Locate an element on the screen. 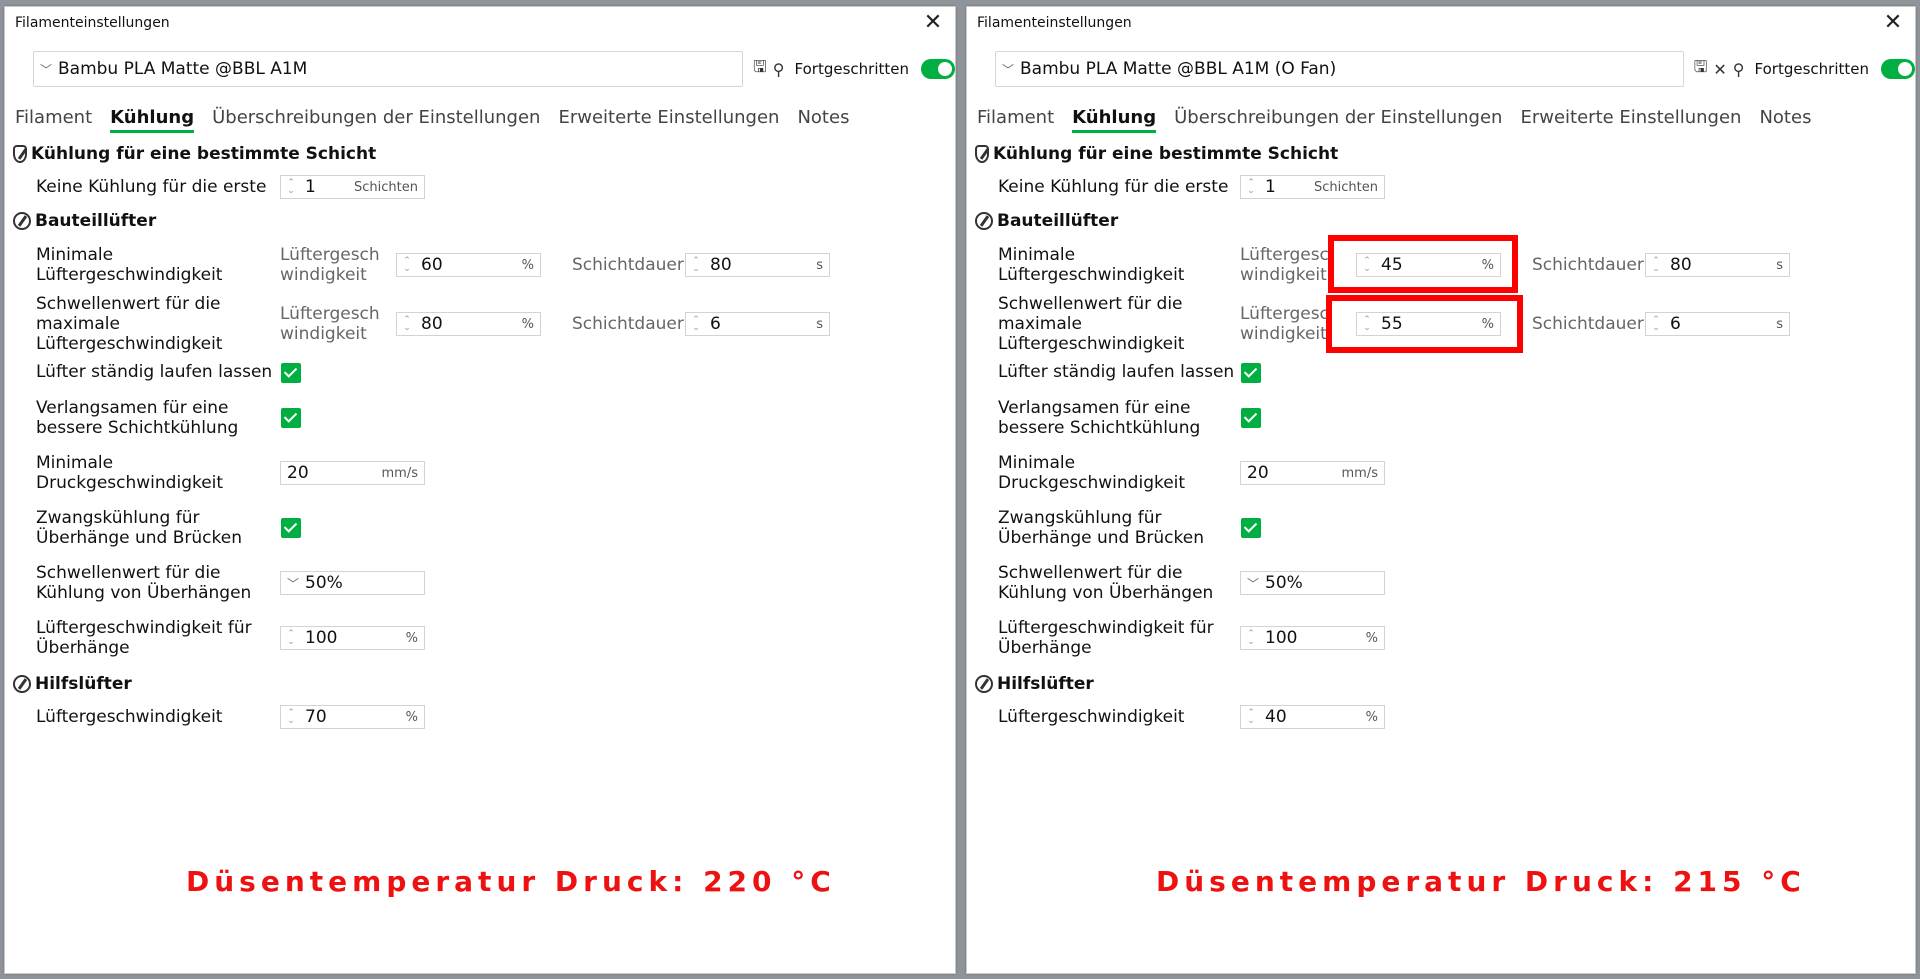 This screenshot has height=979, width=1920. field-value: 20 is located at coordinates (298, 473).